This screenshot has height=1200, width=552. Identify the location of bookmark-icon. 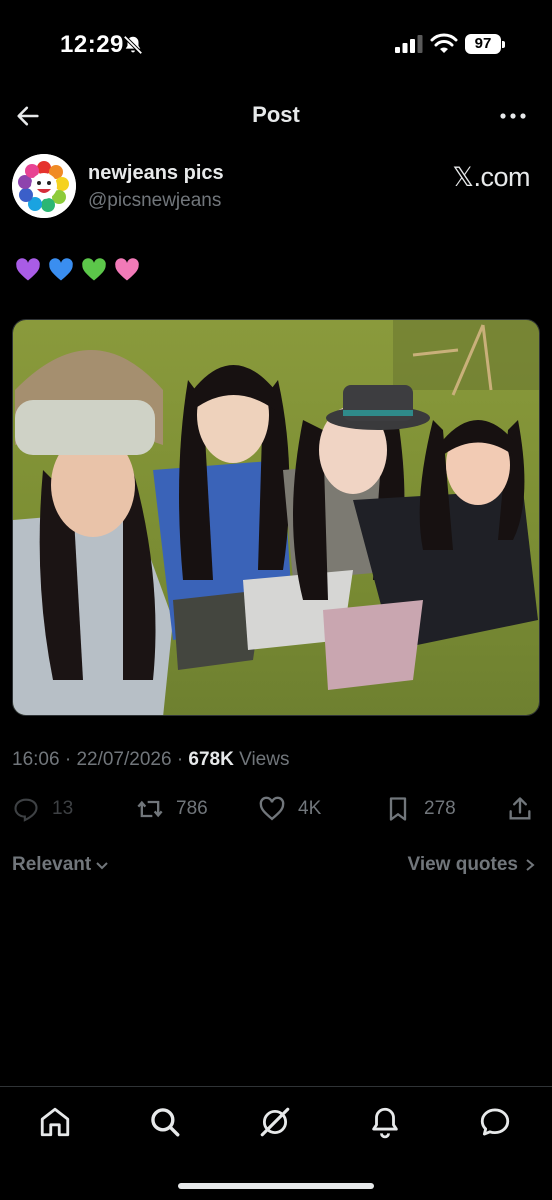
(398, 809).